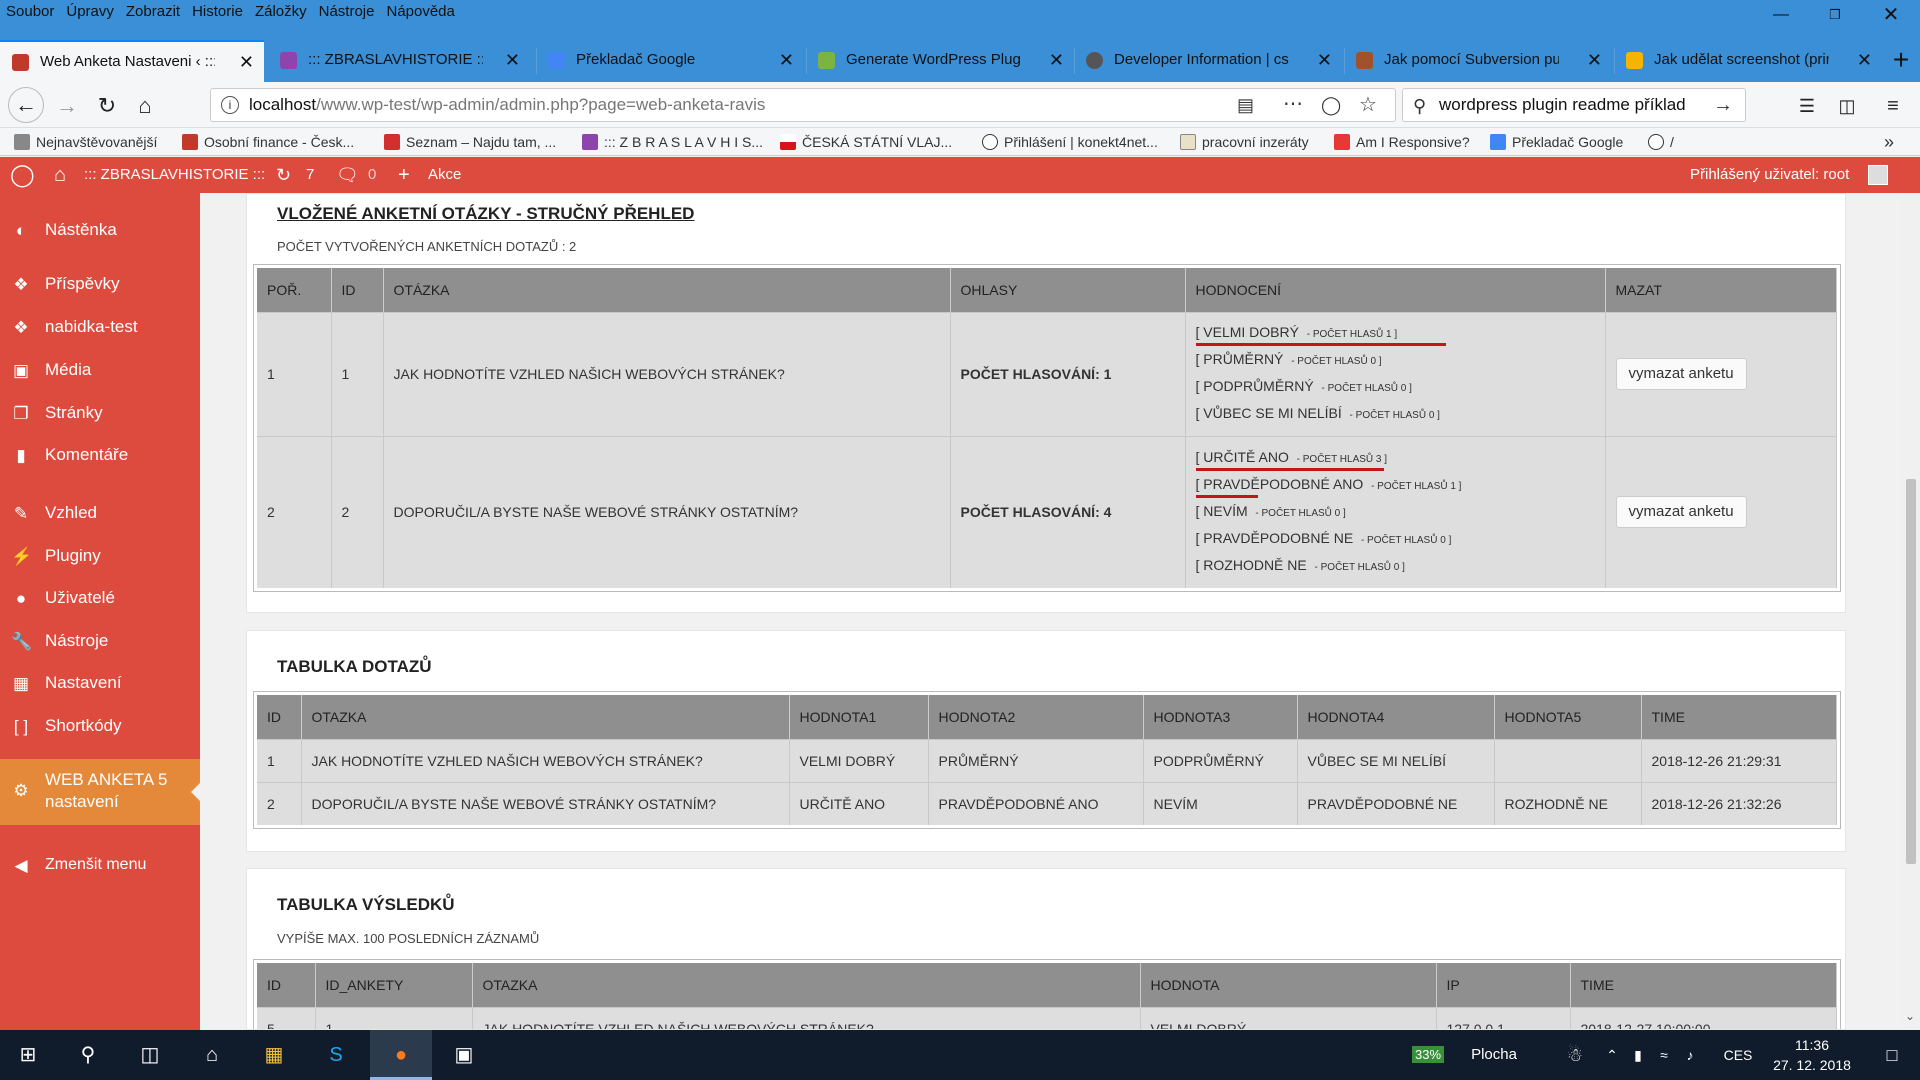 Image resolution: width=1920 pixels, height=1080 pixels. Describe the element at coordinates (1723, 105) in the screenshot. I see `search-go-icon: →` at that location.